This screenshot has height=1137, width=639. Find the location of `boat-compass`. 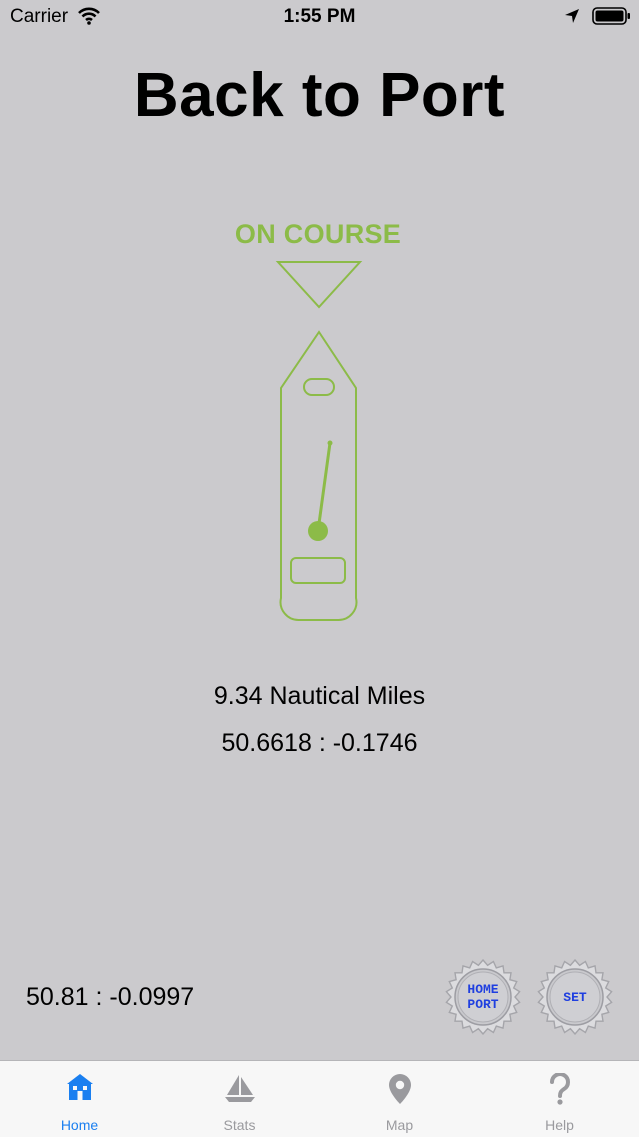

boat-compass is located at coordinates (320, 445).